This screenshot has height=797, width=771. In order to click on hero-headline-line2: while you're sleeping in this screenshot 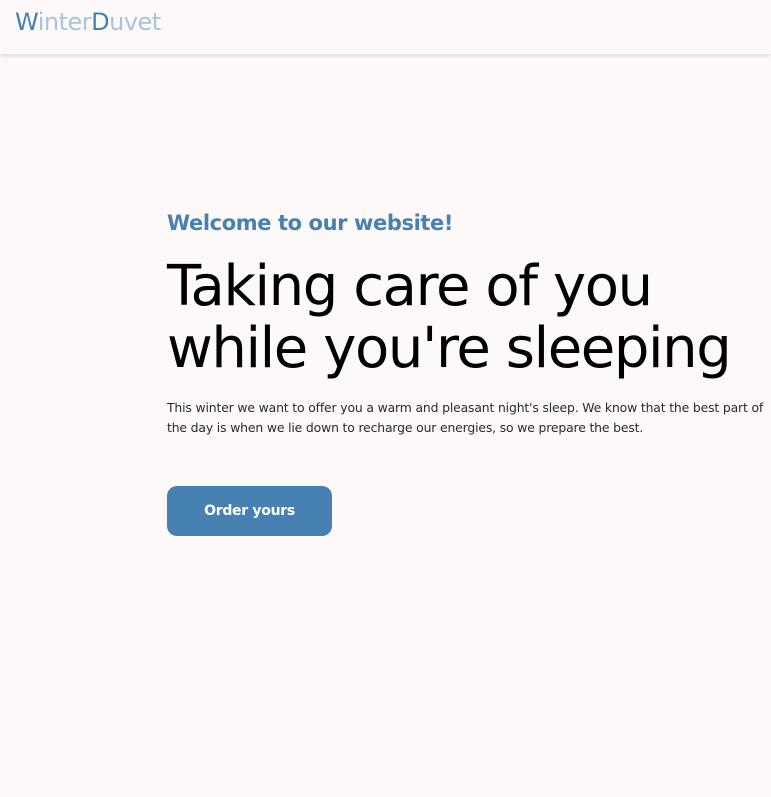, I will do `click(449, 348)`.